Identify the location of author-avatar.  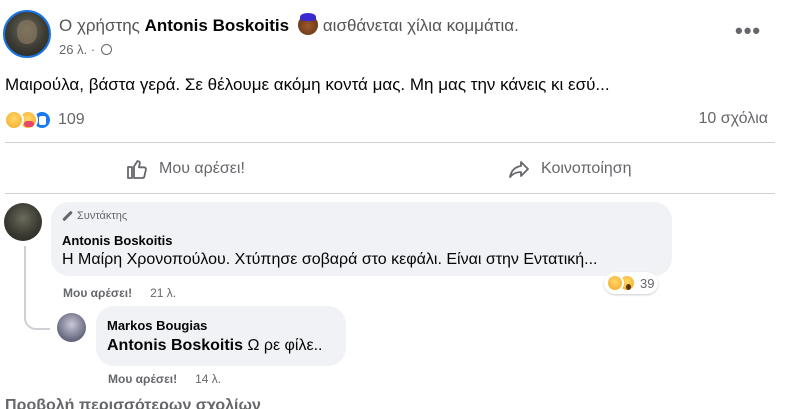
(27, 34).